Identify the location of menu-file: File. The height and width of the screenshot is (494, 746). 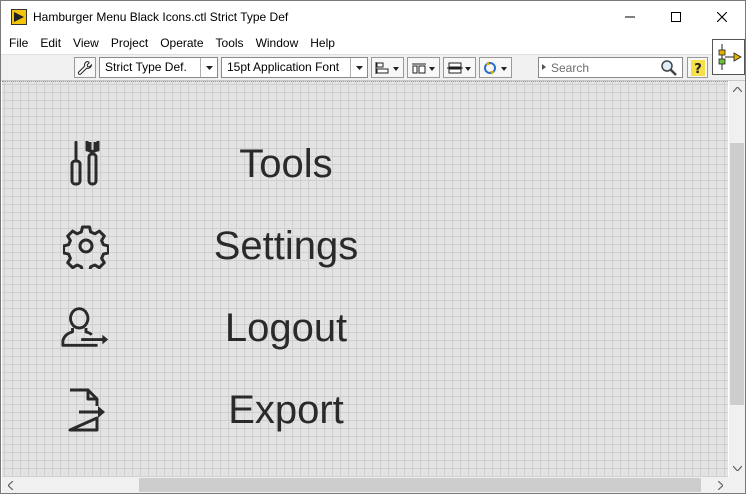
(18, 43).